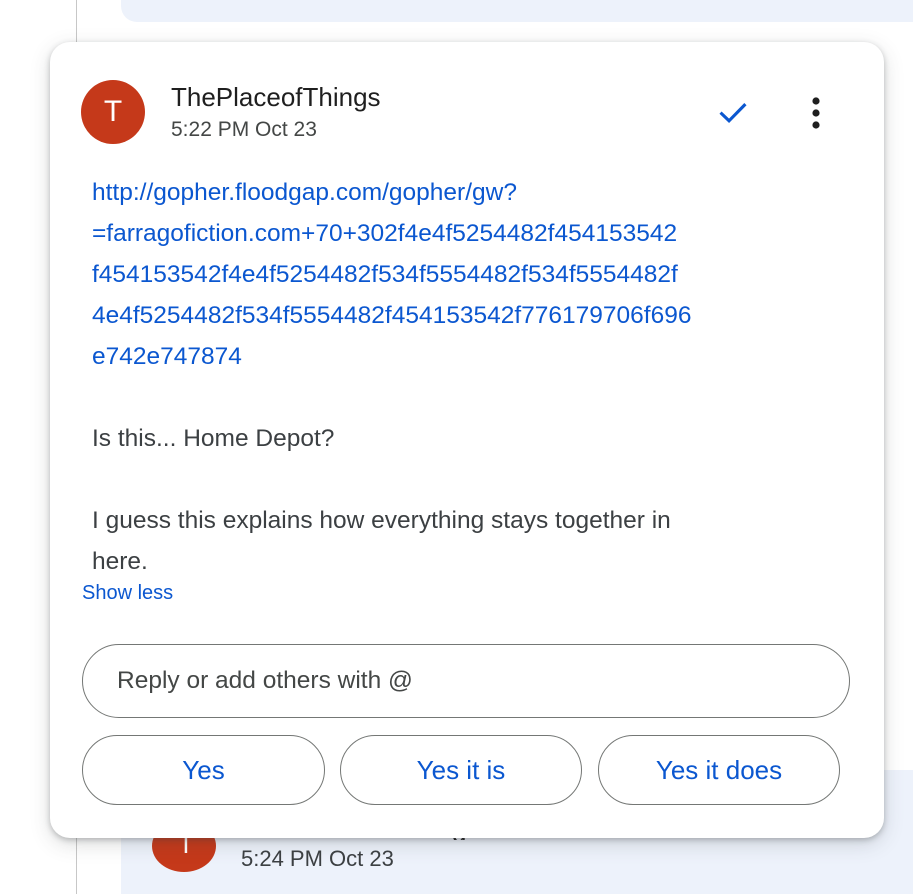 Image resolution: width=913 pixels, height=894 pixels. I want to click on avatar: T, so click(113, 112).